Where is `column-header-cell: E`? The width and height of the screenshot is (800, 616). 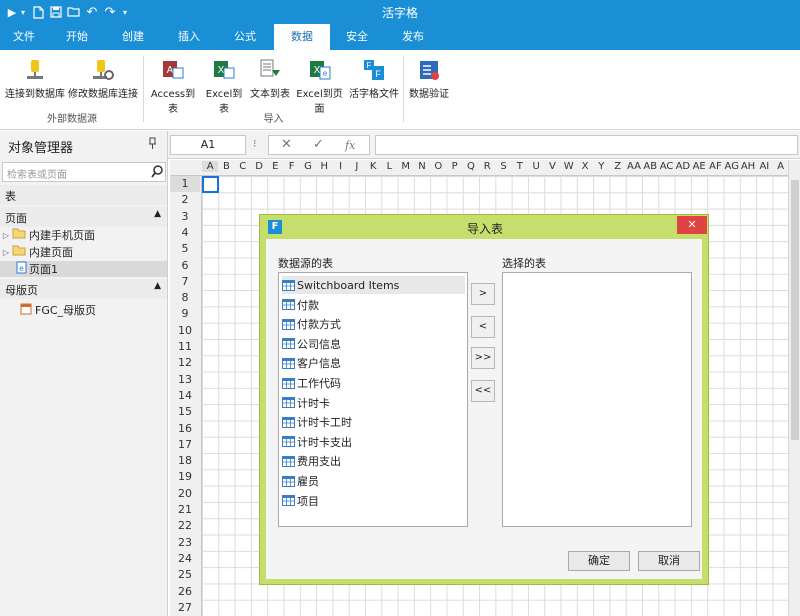
column-header-cell: E is located at coordinates (275, 166).